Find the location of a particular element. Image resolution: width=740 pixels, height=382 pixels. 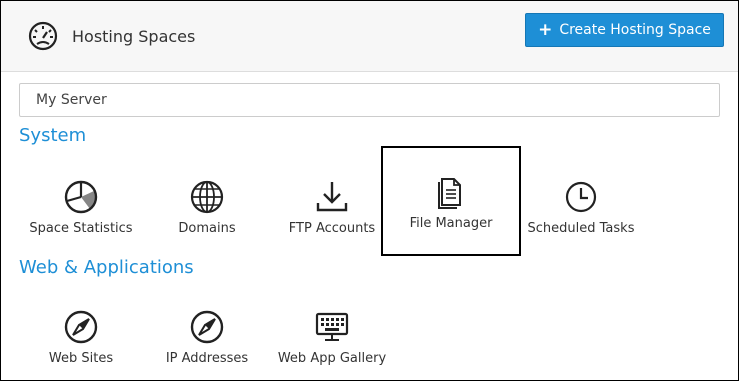

tile-domains: Domains is located at coordinates (207, 205).